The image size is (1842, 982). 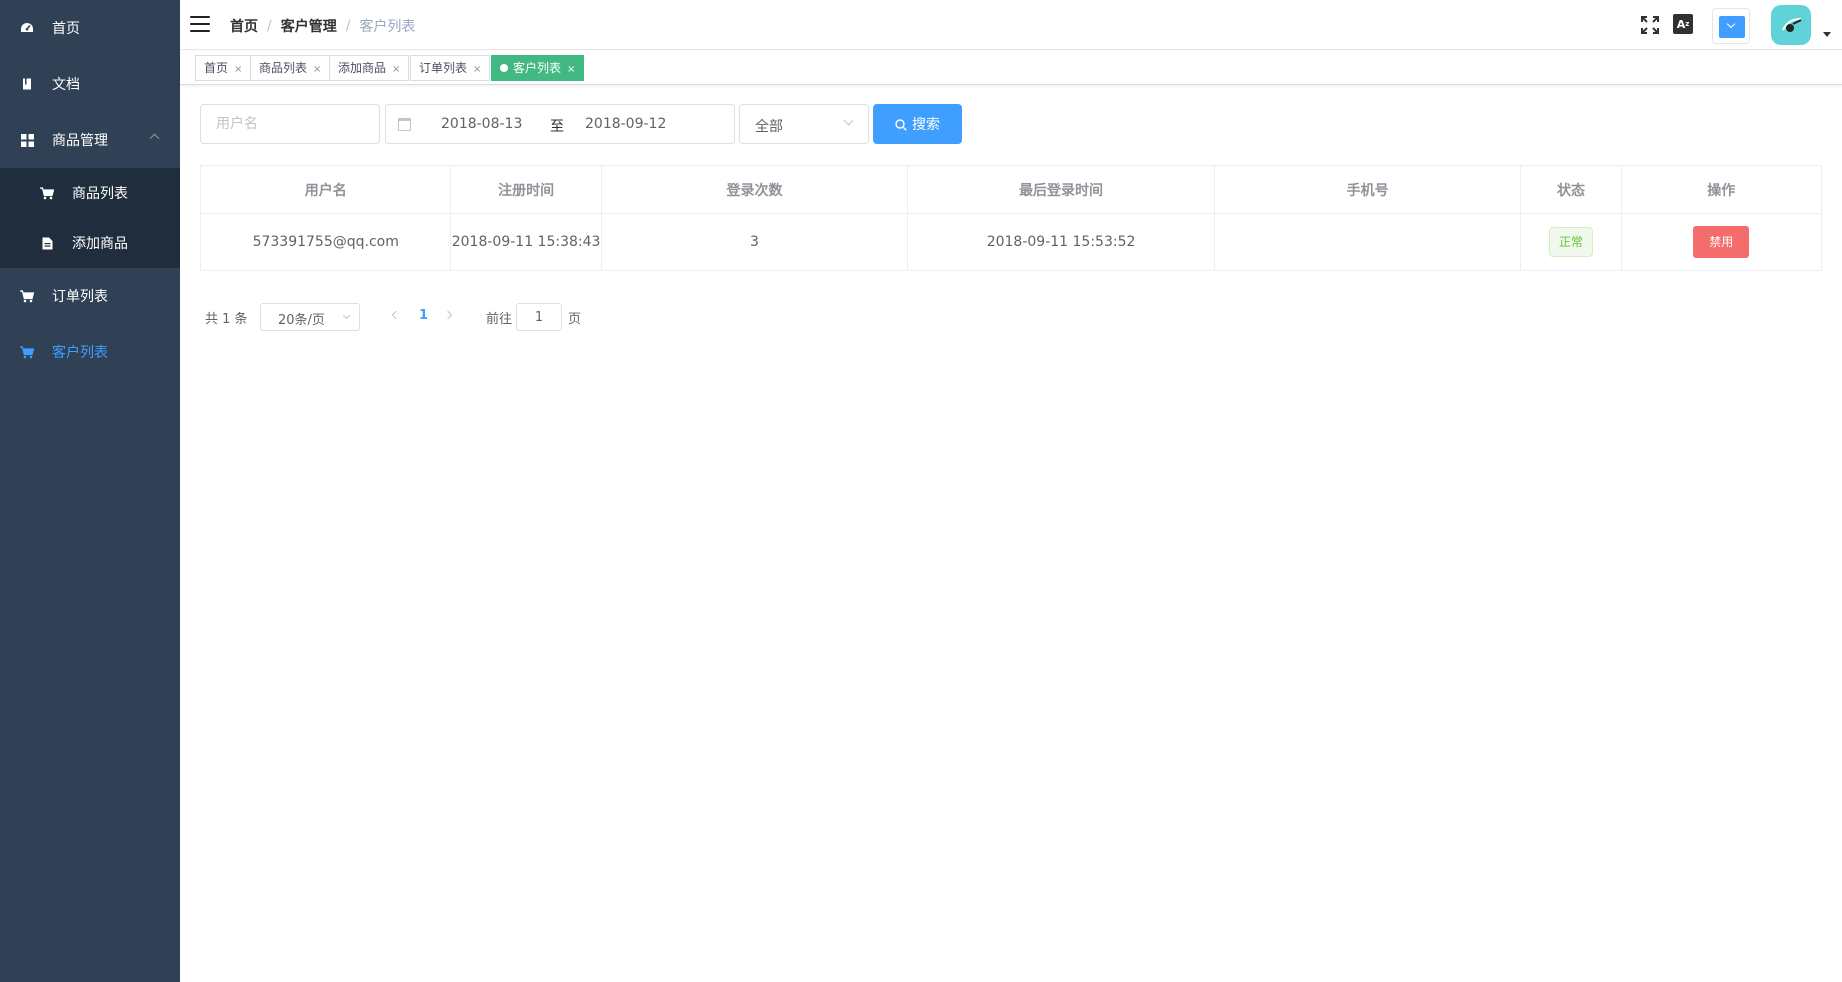 What do you see at coordinates (423, 315) in the screenshot?
I see `page-number-current: 1` at bounding box center [423, 315].